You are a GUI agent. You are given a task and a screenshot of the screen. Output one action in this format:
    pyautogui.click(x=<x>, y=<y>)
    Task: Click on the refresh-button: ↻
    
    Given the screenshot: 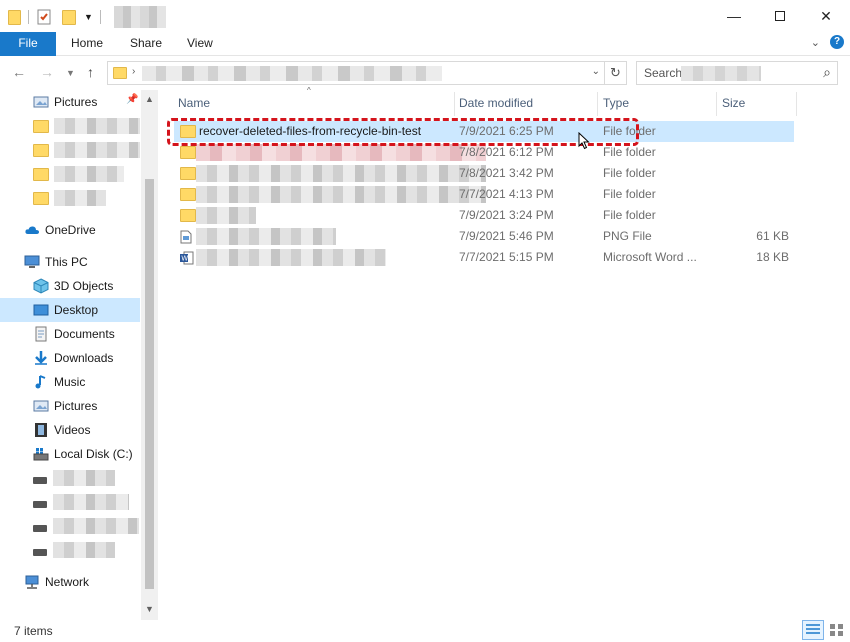 What is the action you would take?
    pyautogui.click(x=616, y=73)
    